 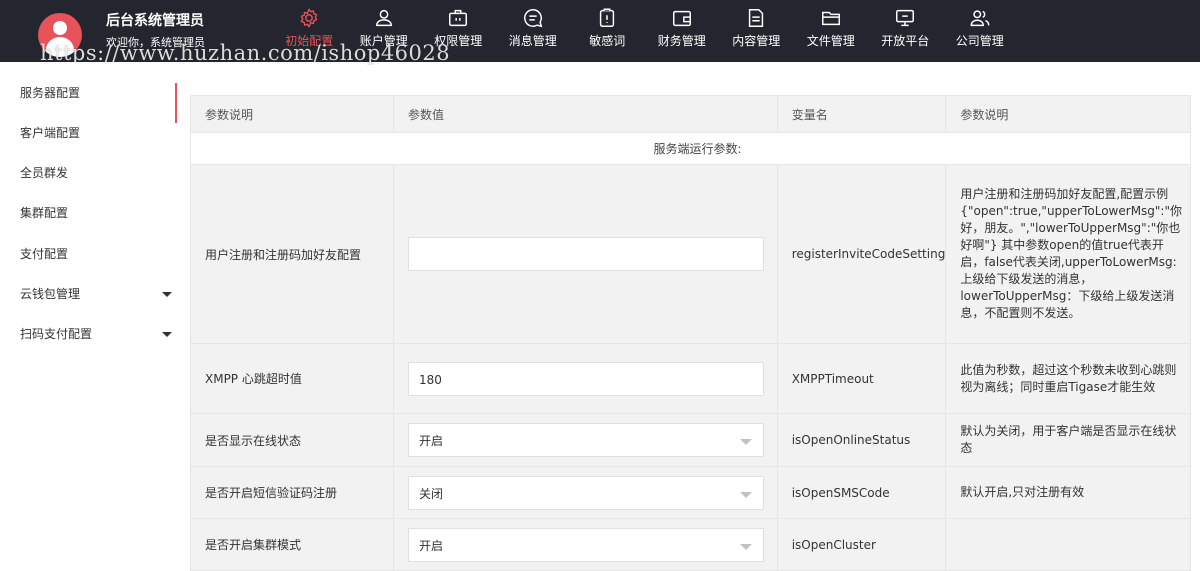 I want to click on column-header: 参数值, so click(x=585, y=114).